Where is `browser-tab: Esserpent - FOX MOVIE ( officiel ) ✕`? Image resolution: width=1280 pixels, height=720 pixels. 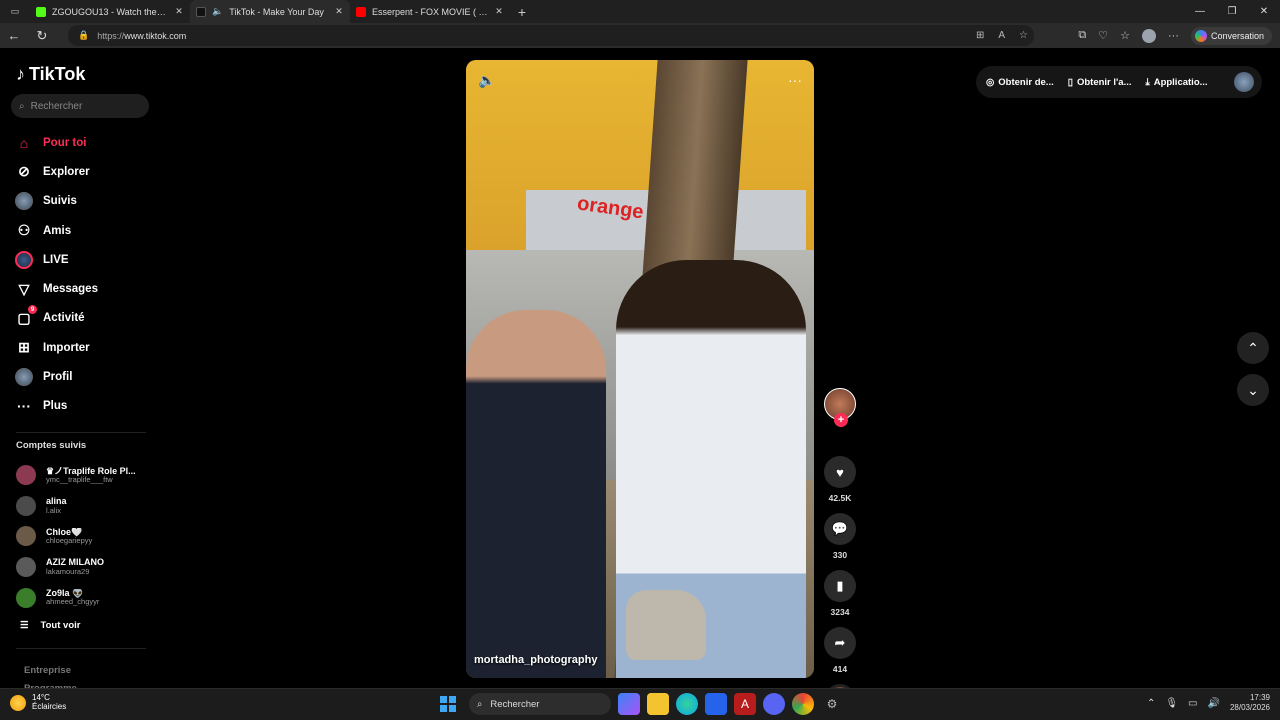 browser-tab: Esserpent - FOX MOVIE ( officiel ) ✕ is located at coordinates (430, 11).